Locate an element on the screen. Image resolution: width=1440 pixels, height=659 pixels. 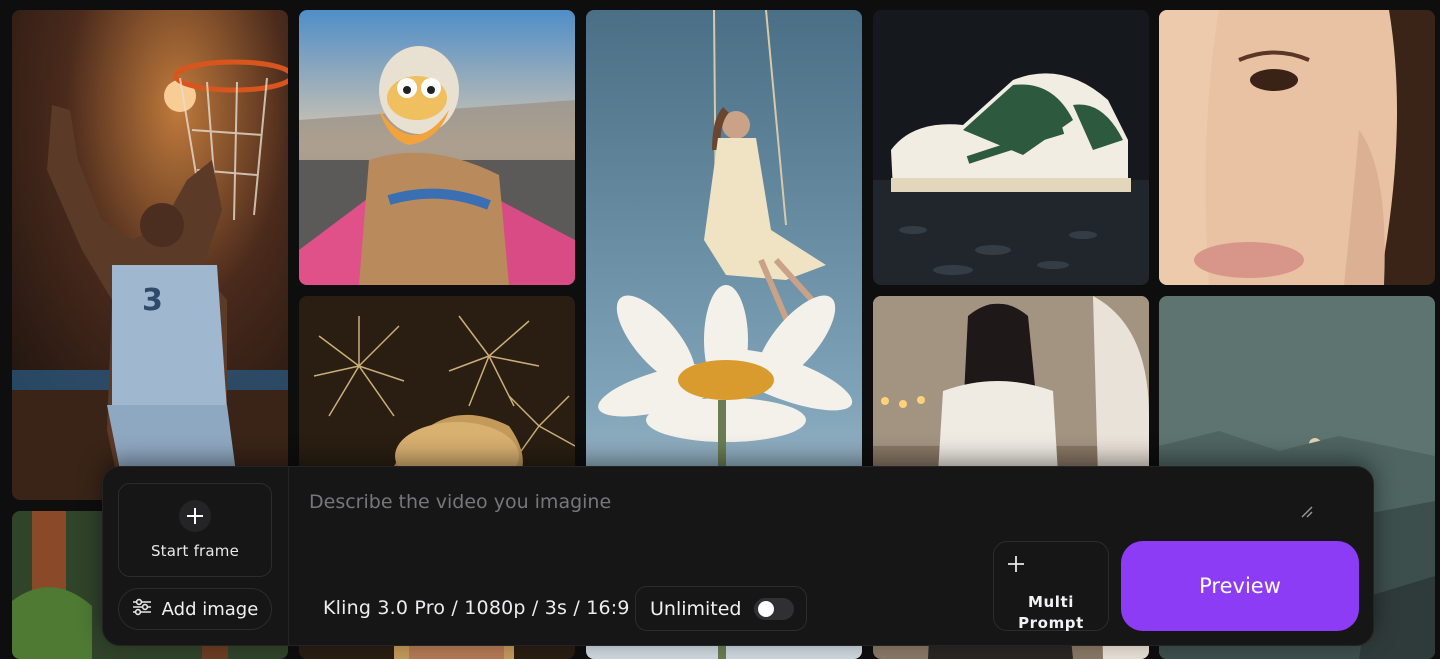
multi-prompt-button: Multi Prompt is located at coordinates (1051, 587).